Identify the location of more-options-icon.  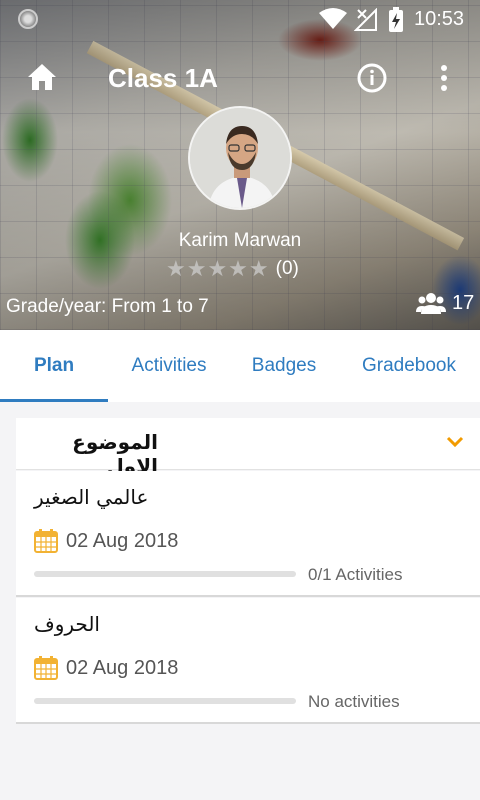
(444, 78).